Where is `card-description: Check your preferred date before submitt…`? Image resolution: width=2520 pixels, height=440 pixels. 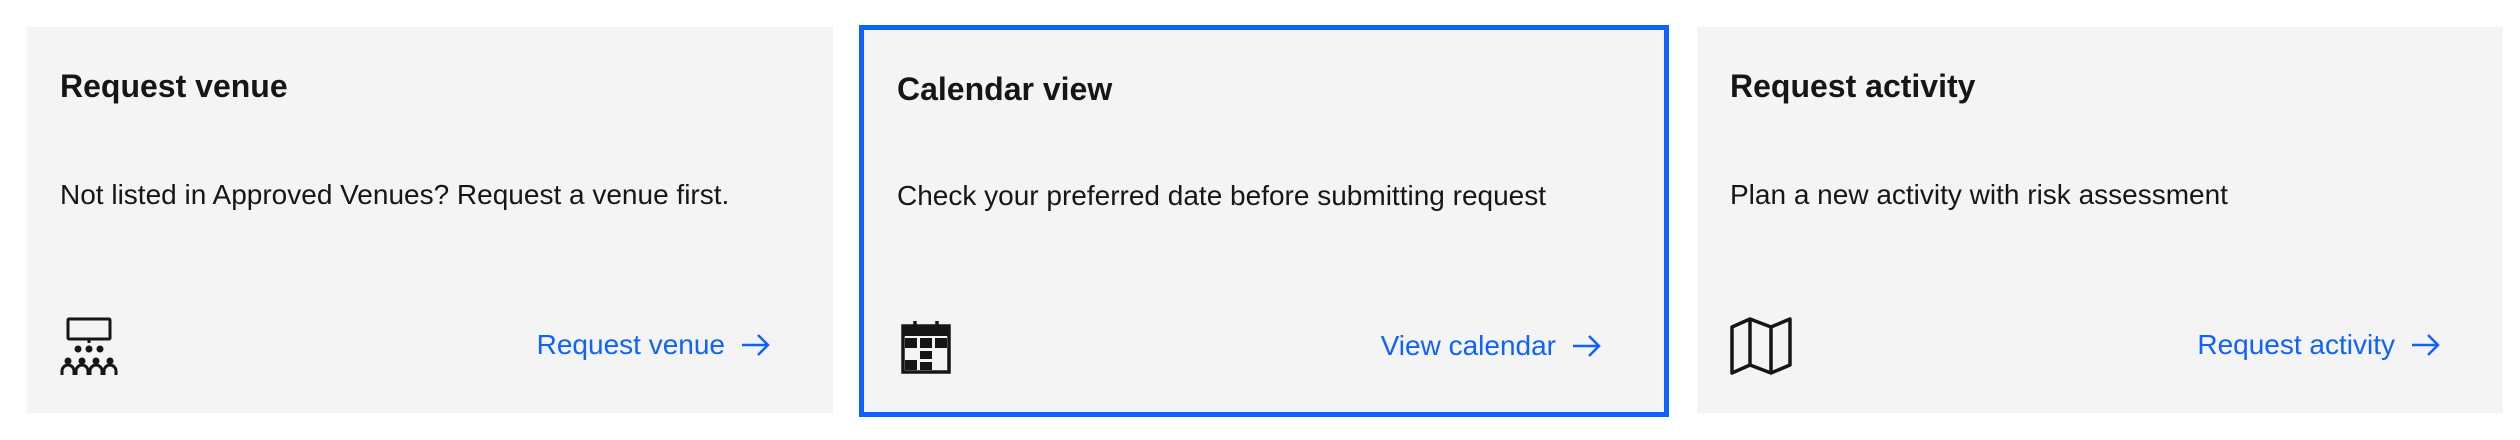 card-description: Check your preferred date before submitt… is located at coordinates (1222, 195).